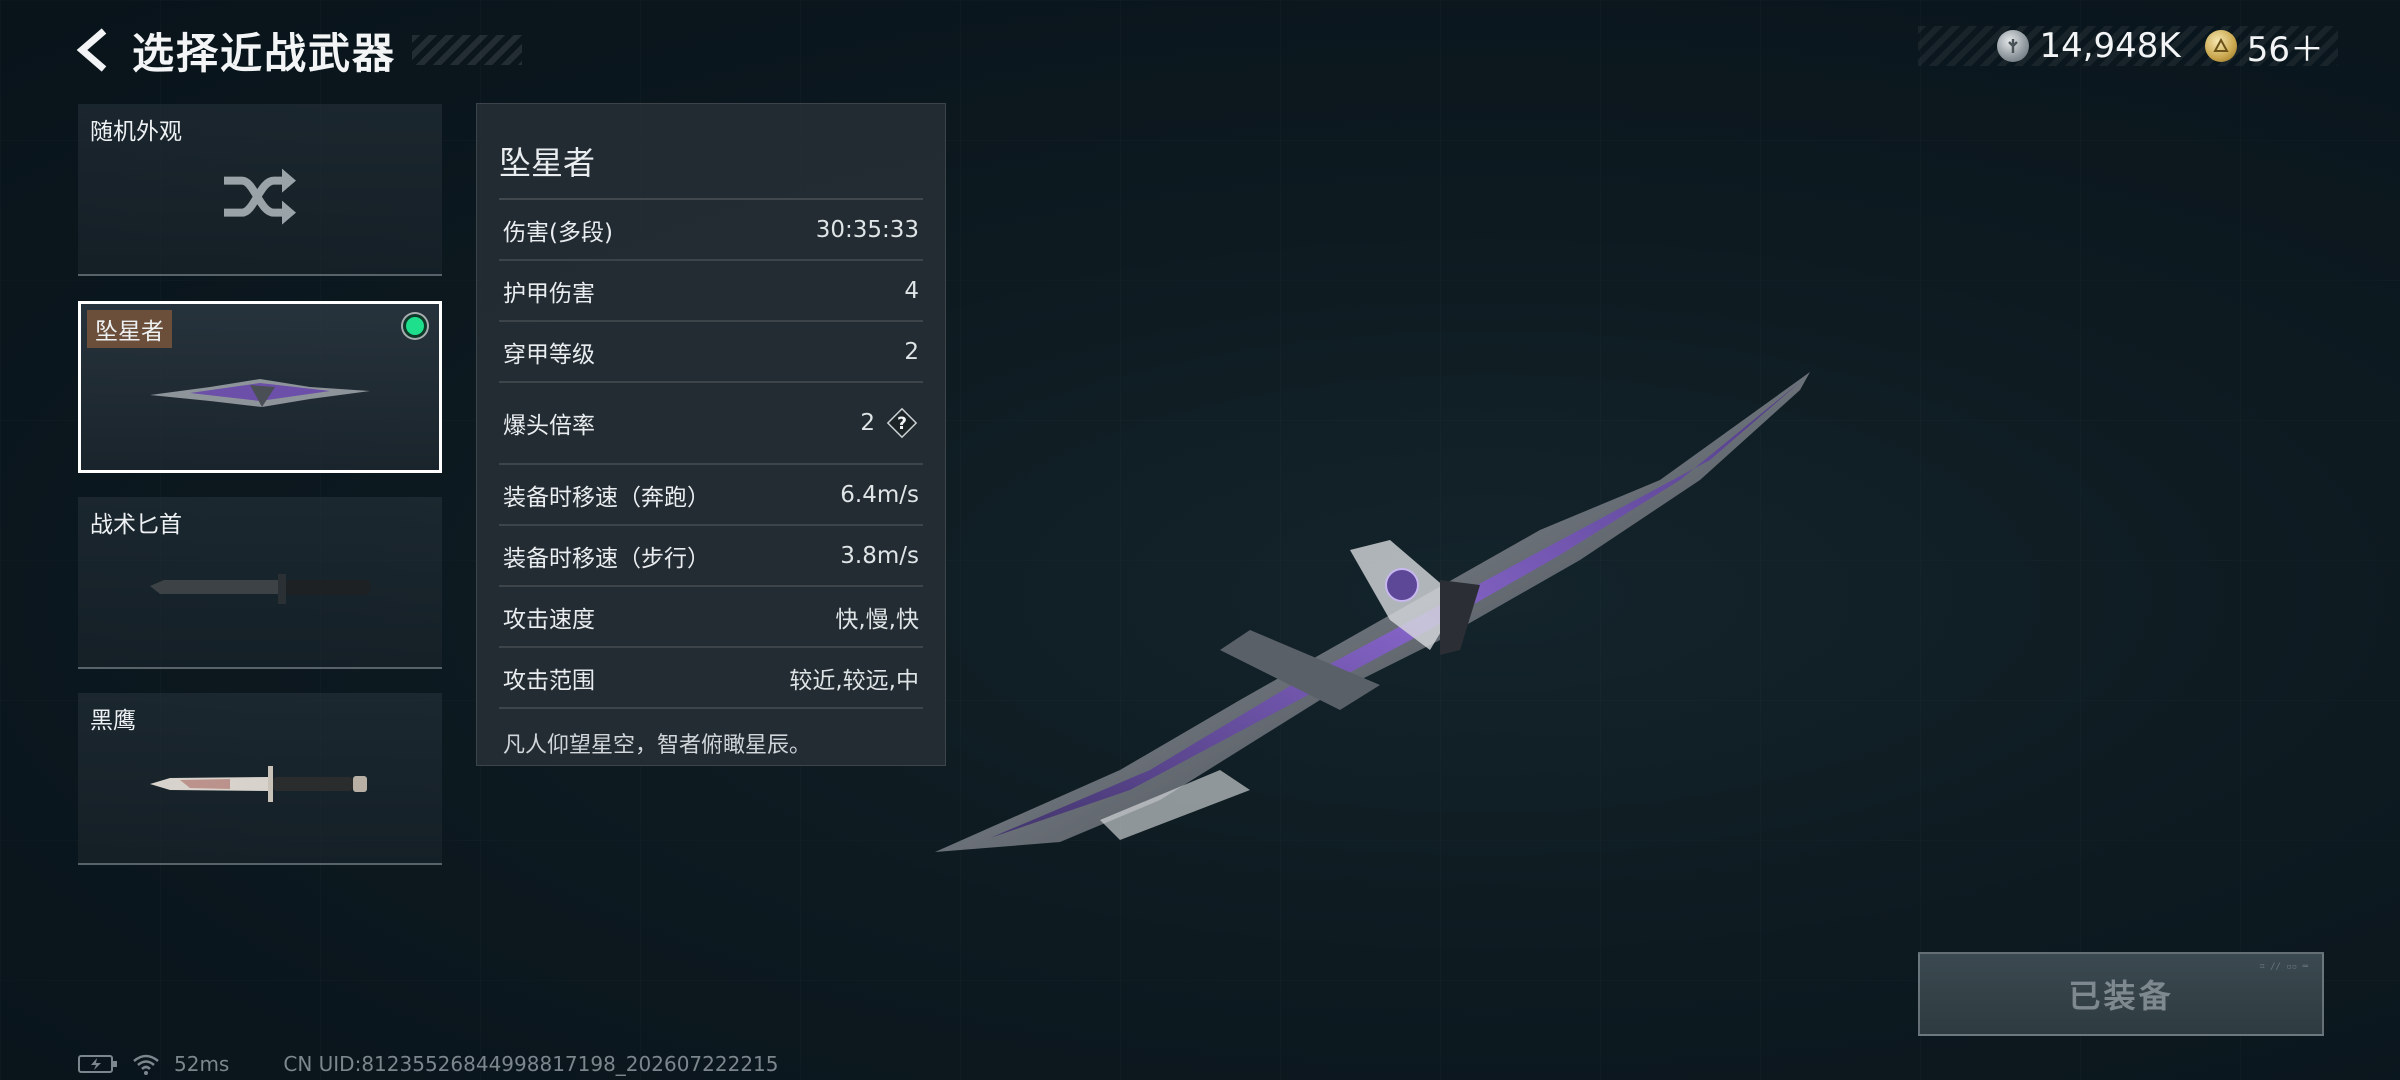  Describe the element at coordinates (129, 329) in the screenshot. I see `weapon-card-label: 坠星者` at that location.